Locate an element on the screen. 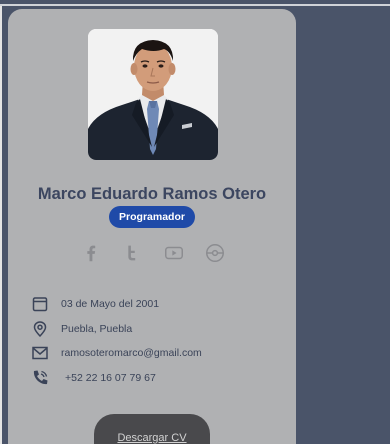 This screenshot has width=390, height=444. top-border is located at coordinates (195, 5).